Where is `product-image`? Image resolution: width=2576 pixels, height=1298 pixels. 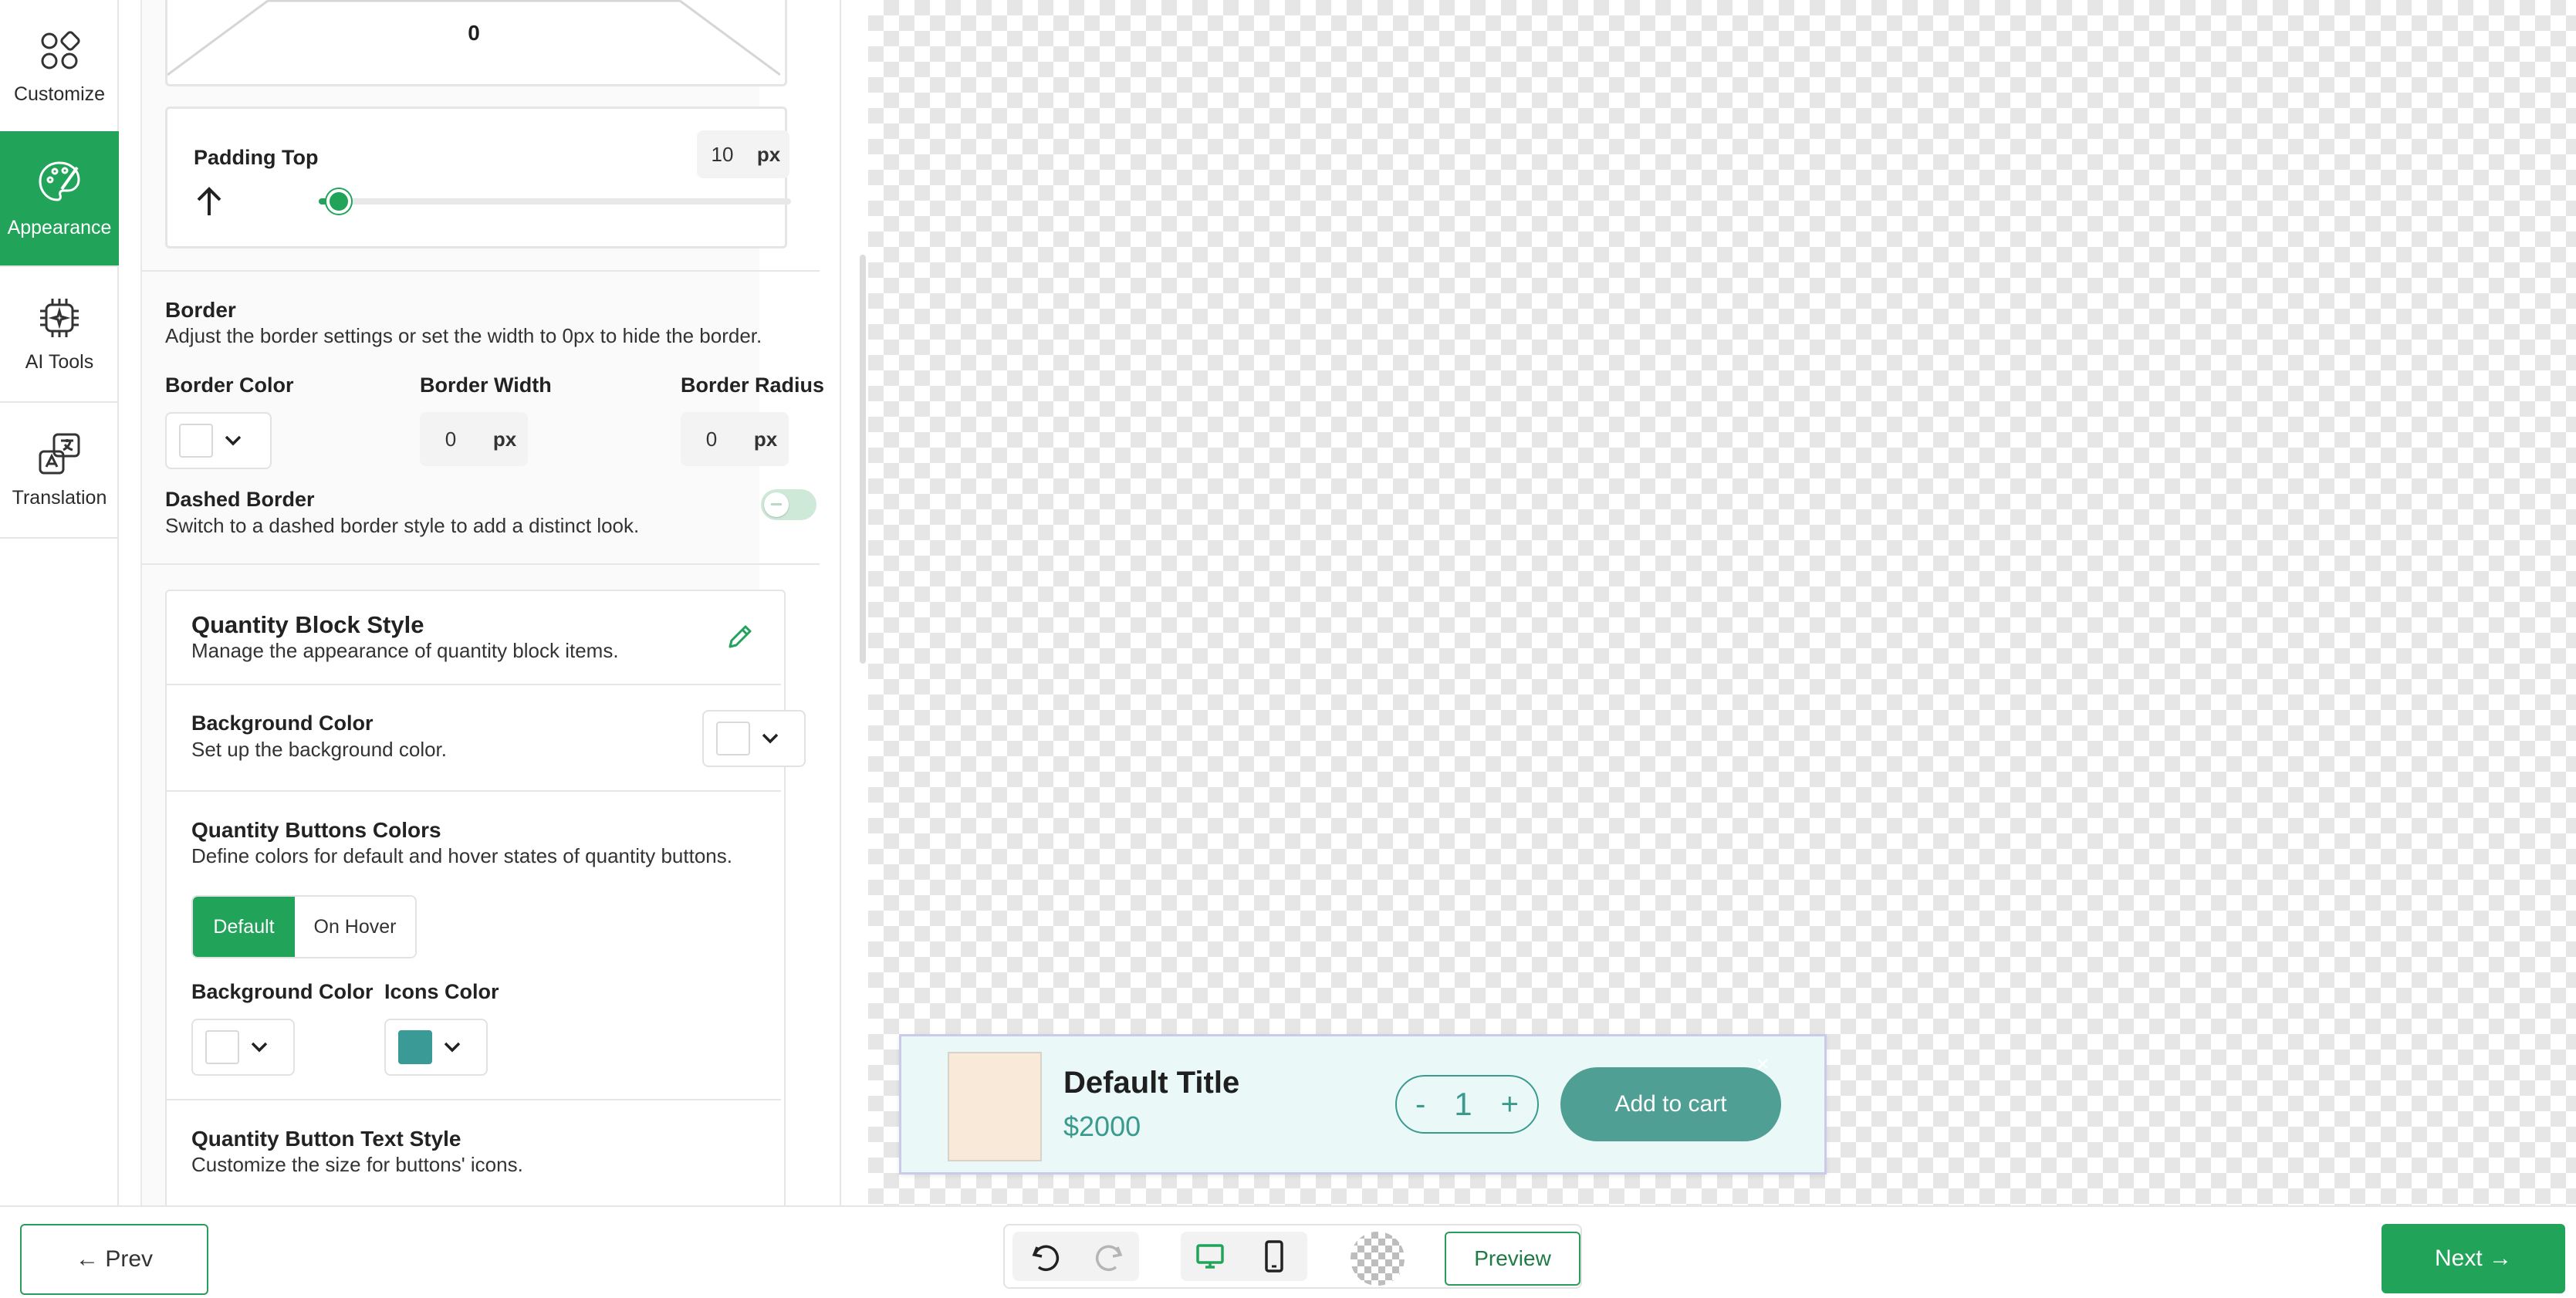 product-image is located at coordinates (995, 1106).